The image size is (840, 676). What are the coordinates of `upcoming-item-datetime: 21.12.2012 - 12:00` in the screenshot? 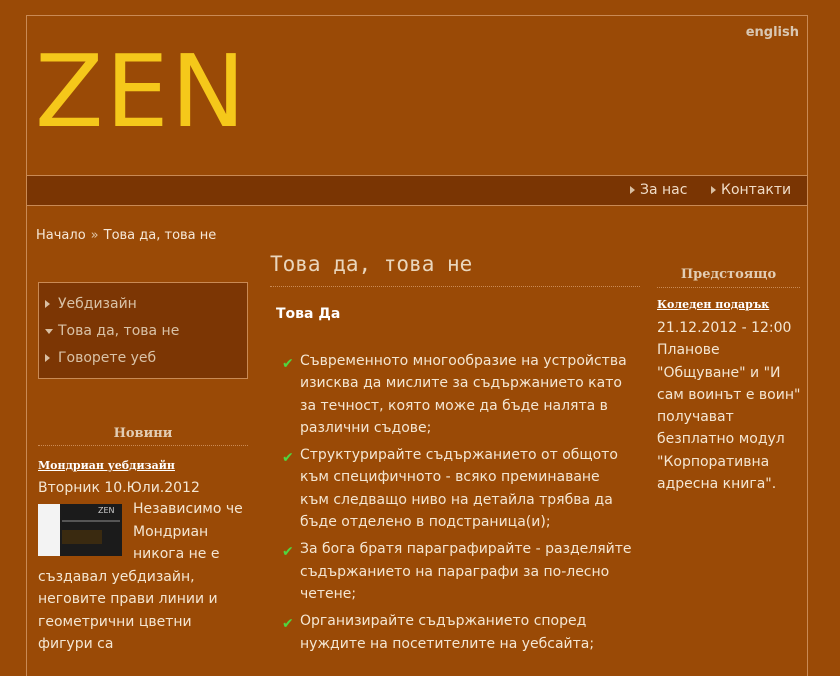 It's located at (724, 328).